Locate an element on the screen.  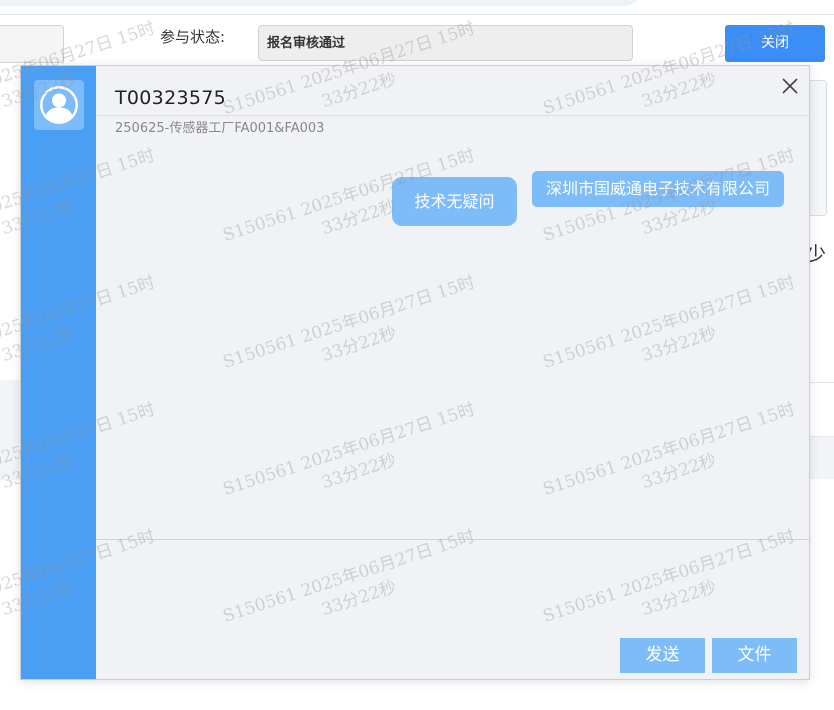
background-panel is located at coordinates (817, 148).